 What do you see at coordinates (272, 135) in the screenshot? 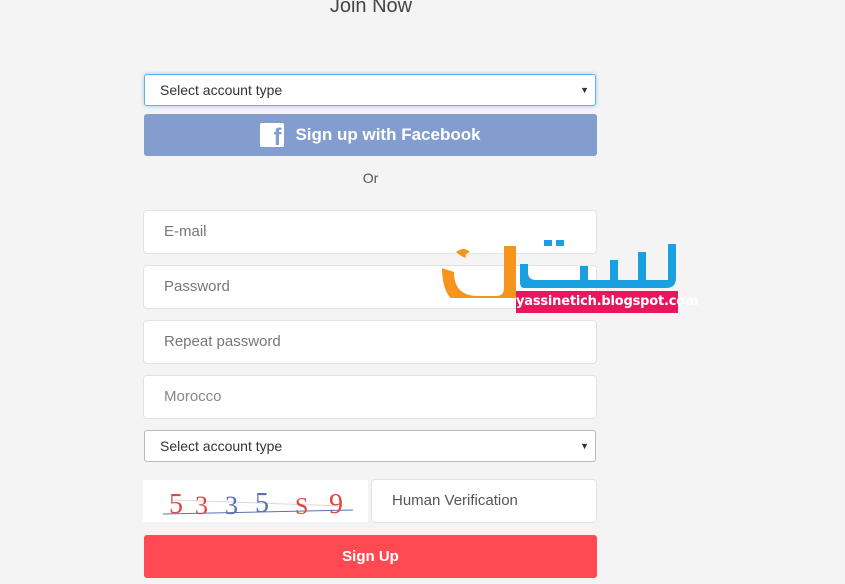
I see `facebook-icon: f` at bounding box center [272, 135].